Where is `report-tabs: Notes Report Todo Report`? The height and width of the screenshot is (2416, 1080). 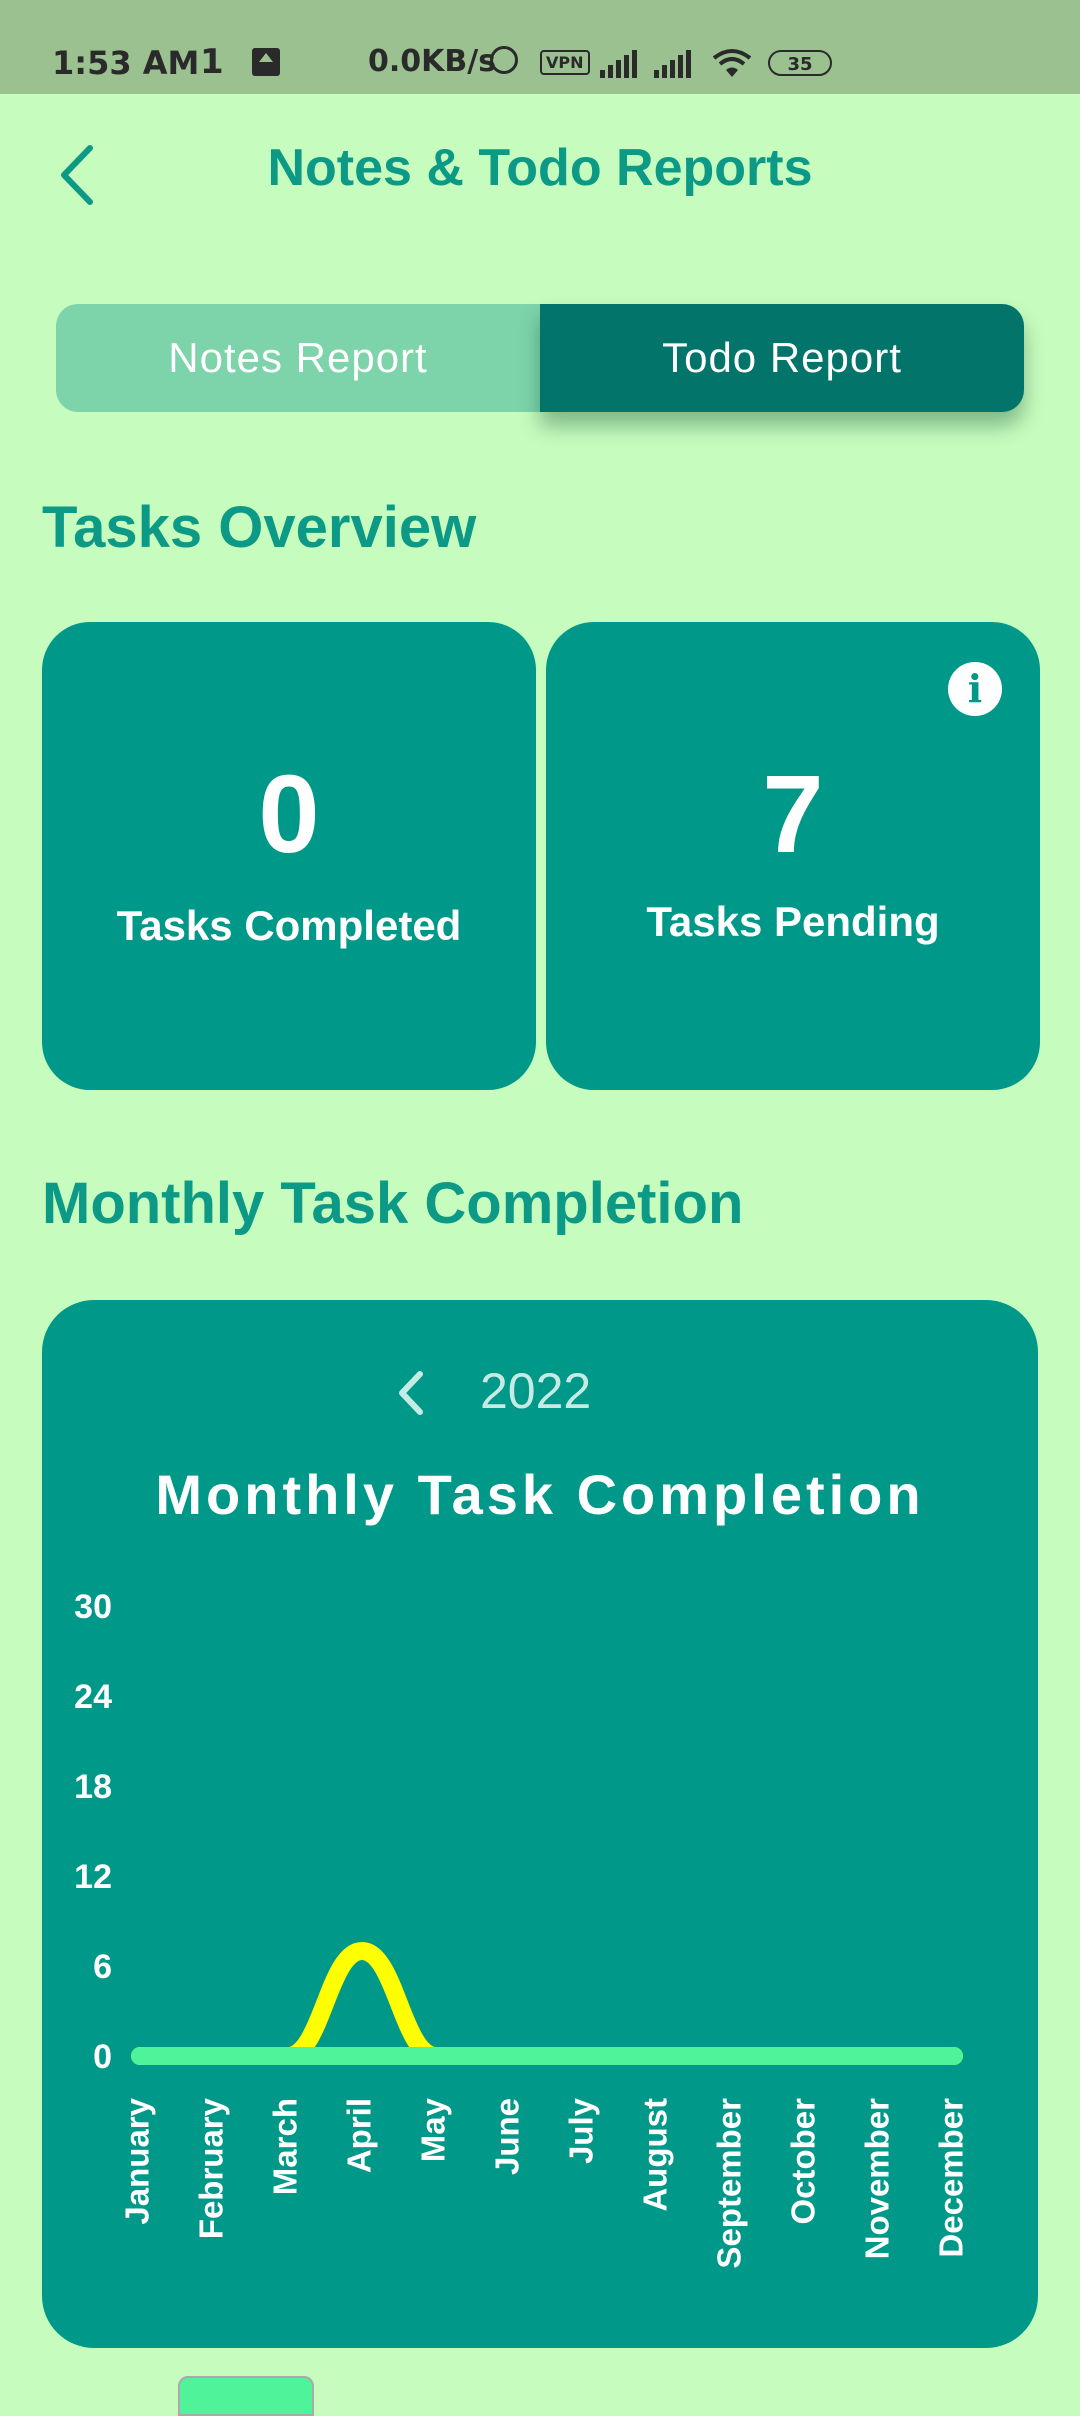
report-tabs: Notes Report Todo Report is located at coordinates (540, 358).